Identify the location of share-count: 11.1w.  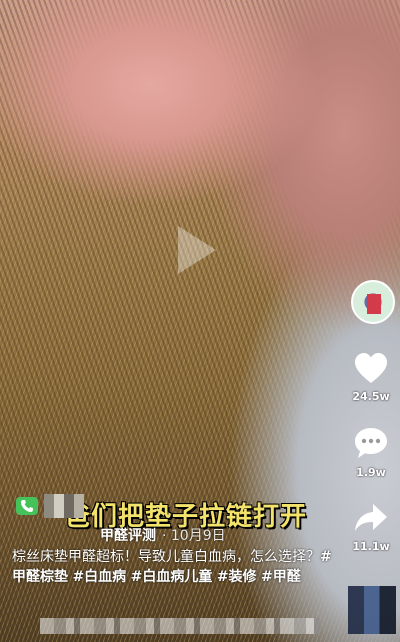
(371, 546).